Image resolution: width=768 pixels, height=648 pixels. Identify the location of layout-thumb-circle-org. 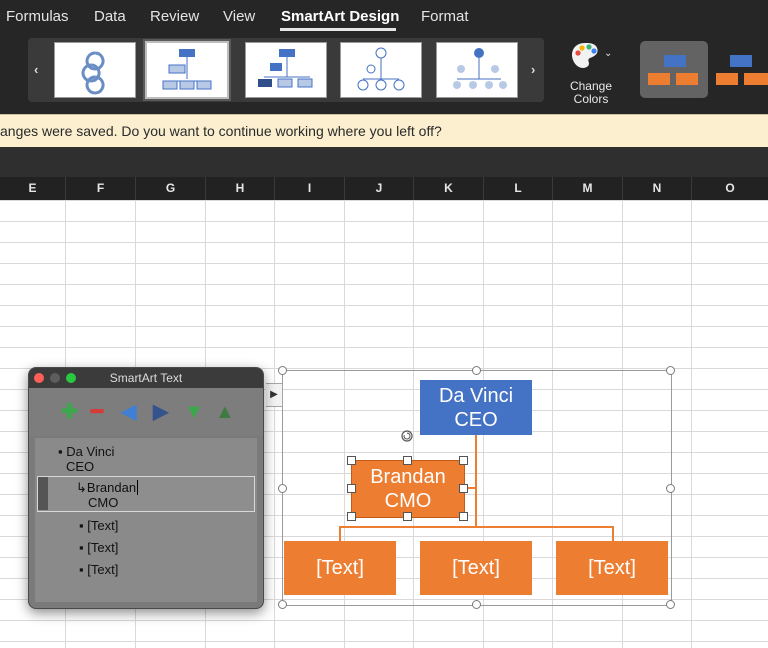
(381, 70).